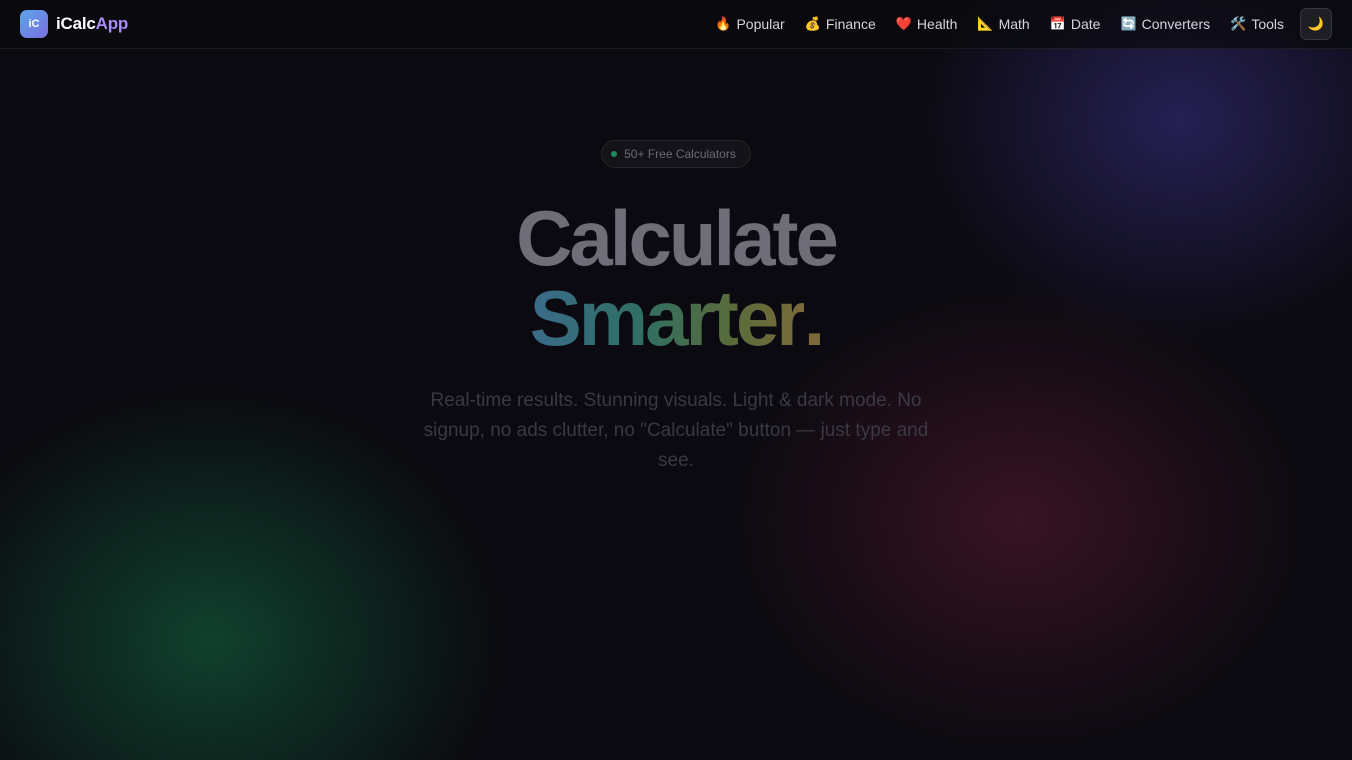  What do you see at coordinates (1085, 24) in the screenshot?
I see `nav-item-label: Date` at bounding box center [1085, 24].